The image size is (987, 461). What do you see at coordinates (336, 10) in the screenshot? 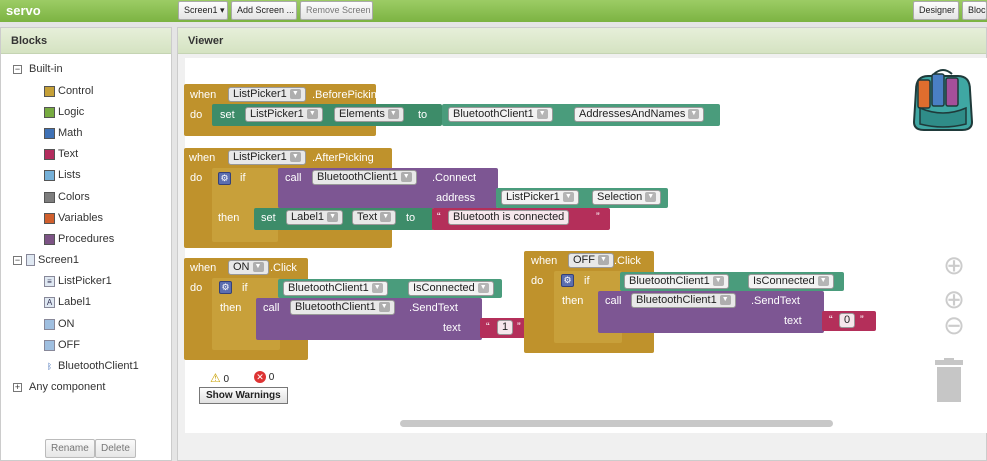
I see `remove-screen-button: Remove Screen` at bounding box center [336, 10].